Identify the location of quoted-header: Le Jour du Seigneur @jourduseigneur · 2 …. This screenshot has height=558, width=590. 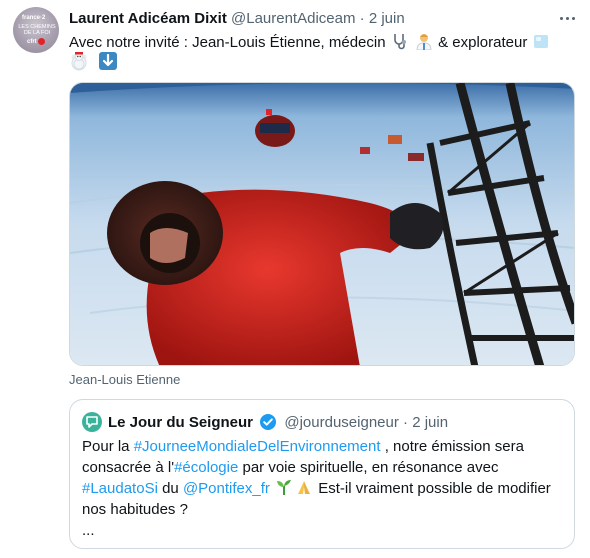
(278, 422).